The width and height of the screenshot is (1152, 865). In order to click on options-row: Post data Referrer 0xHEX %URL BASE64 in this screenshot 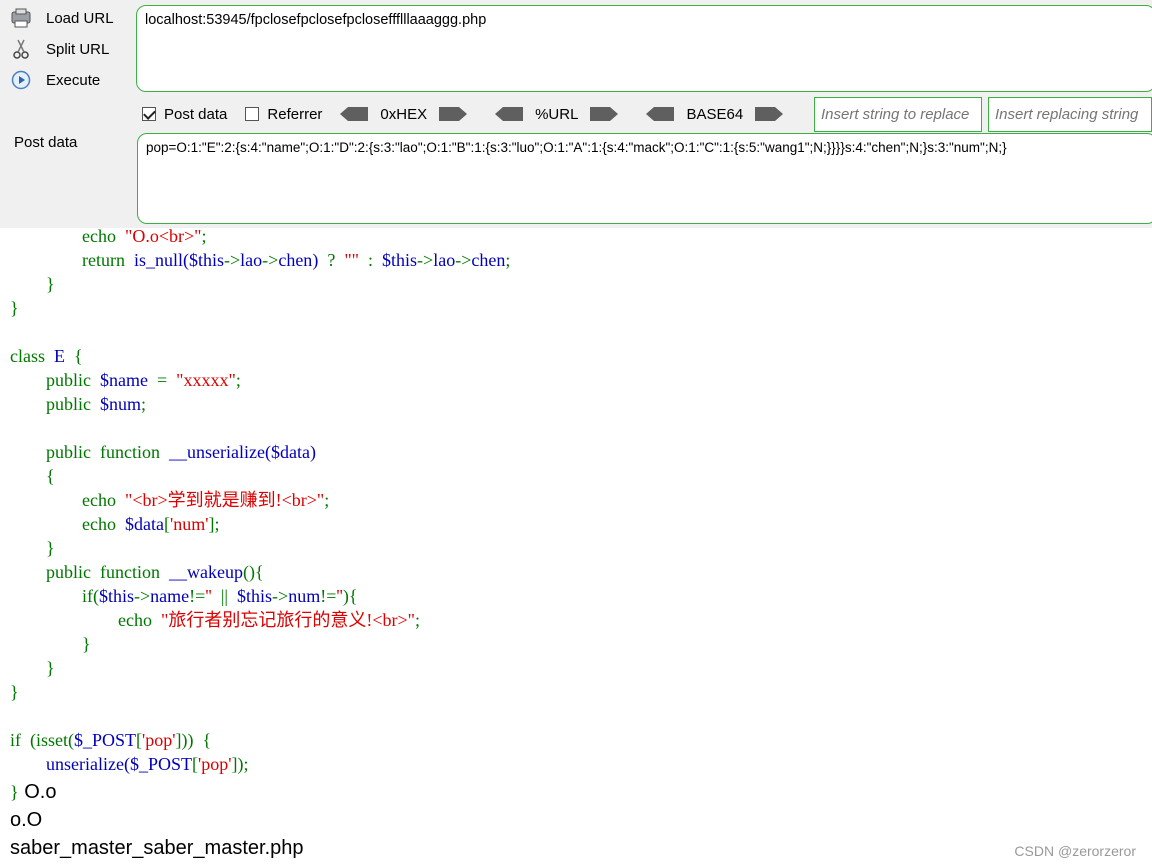, I will do `click(476, 114)`.